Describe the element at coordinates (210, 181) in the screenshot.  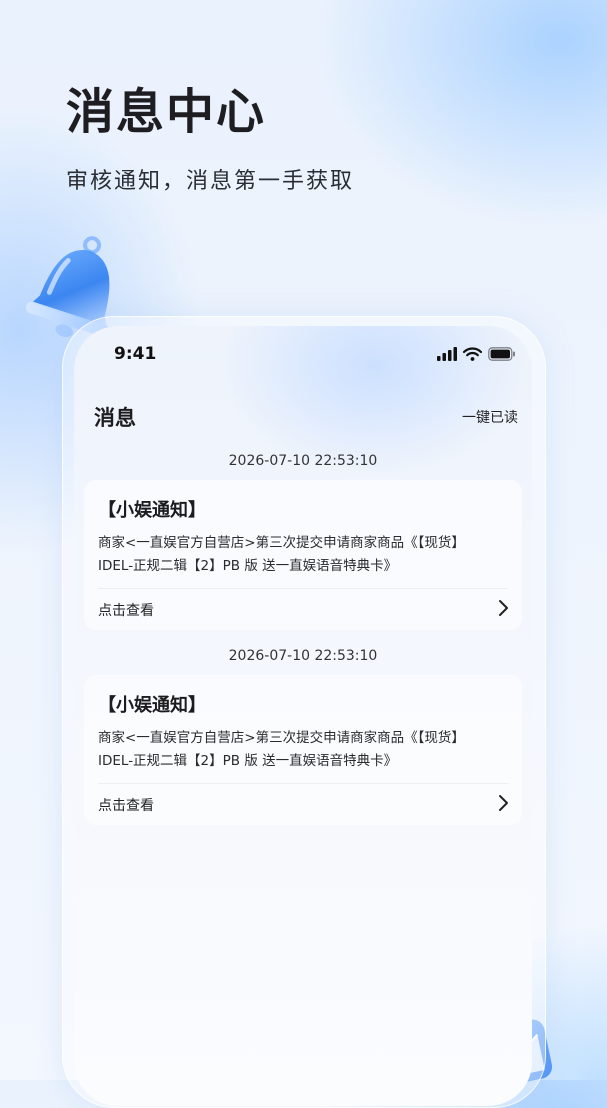
I see `hero-subtitle: 审核通知，消息第一手获取` at that location.